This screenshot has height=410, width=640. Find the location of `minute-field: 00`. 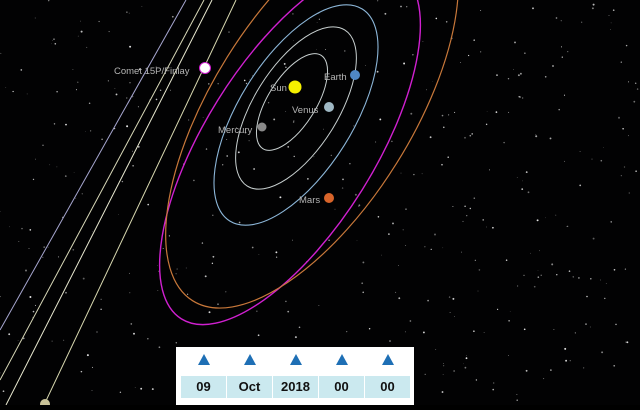

minute-field: 00 is located at coordinates (387, 387).